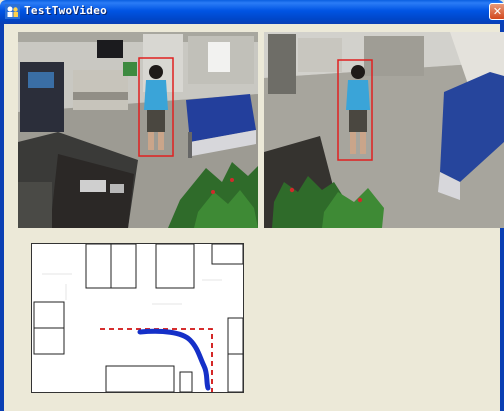 The width and height of the screenshot is (504, 411). Describe the element at coordinates (66, 10) in the screenshot. I see `window-title: TestTwoVideo` at that location.